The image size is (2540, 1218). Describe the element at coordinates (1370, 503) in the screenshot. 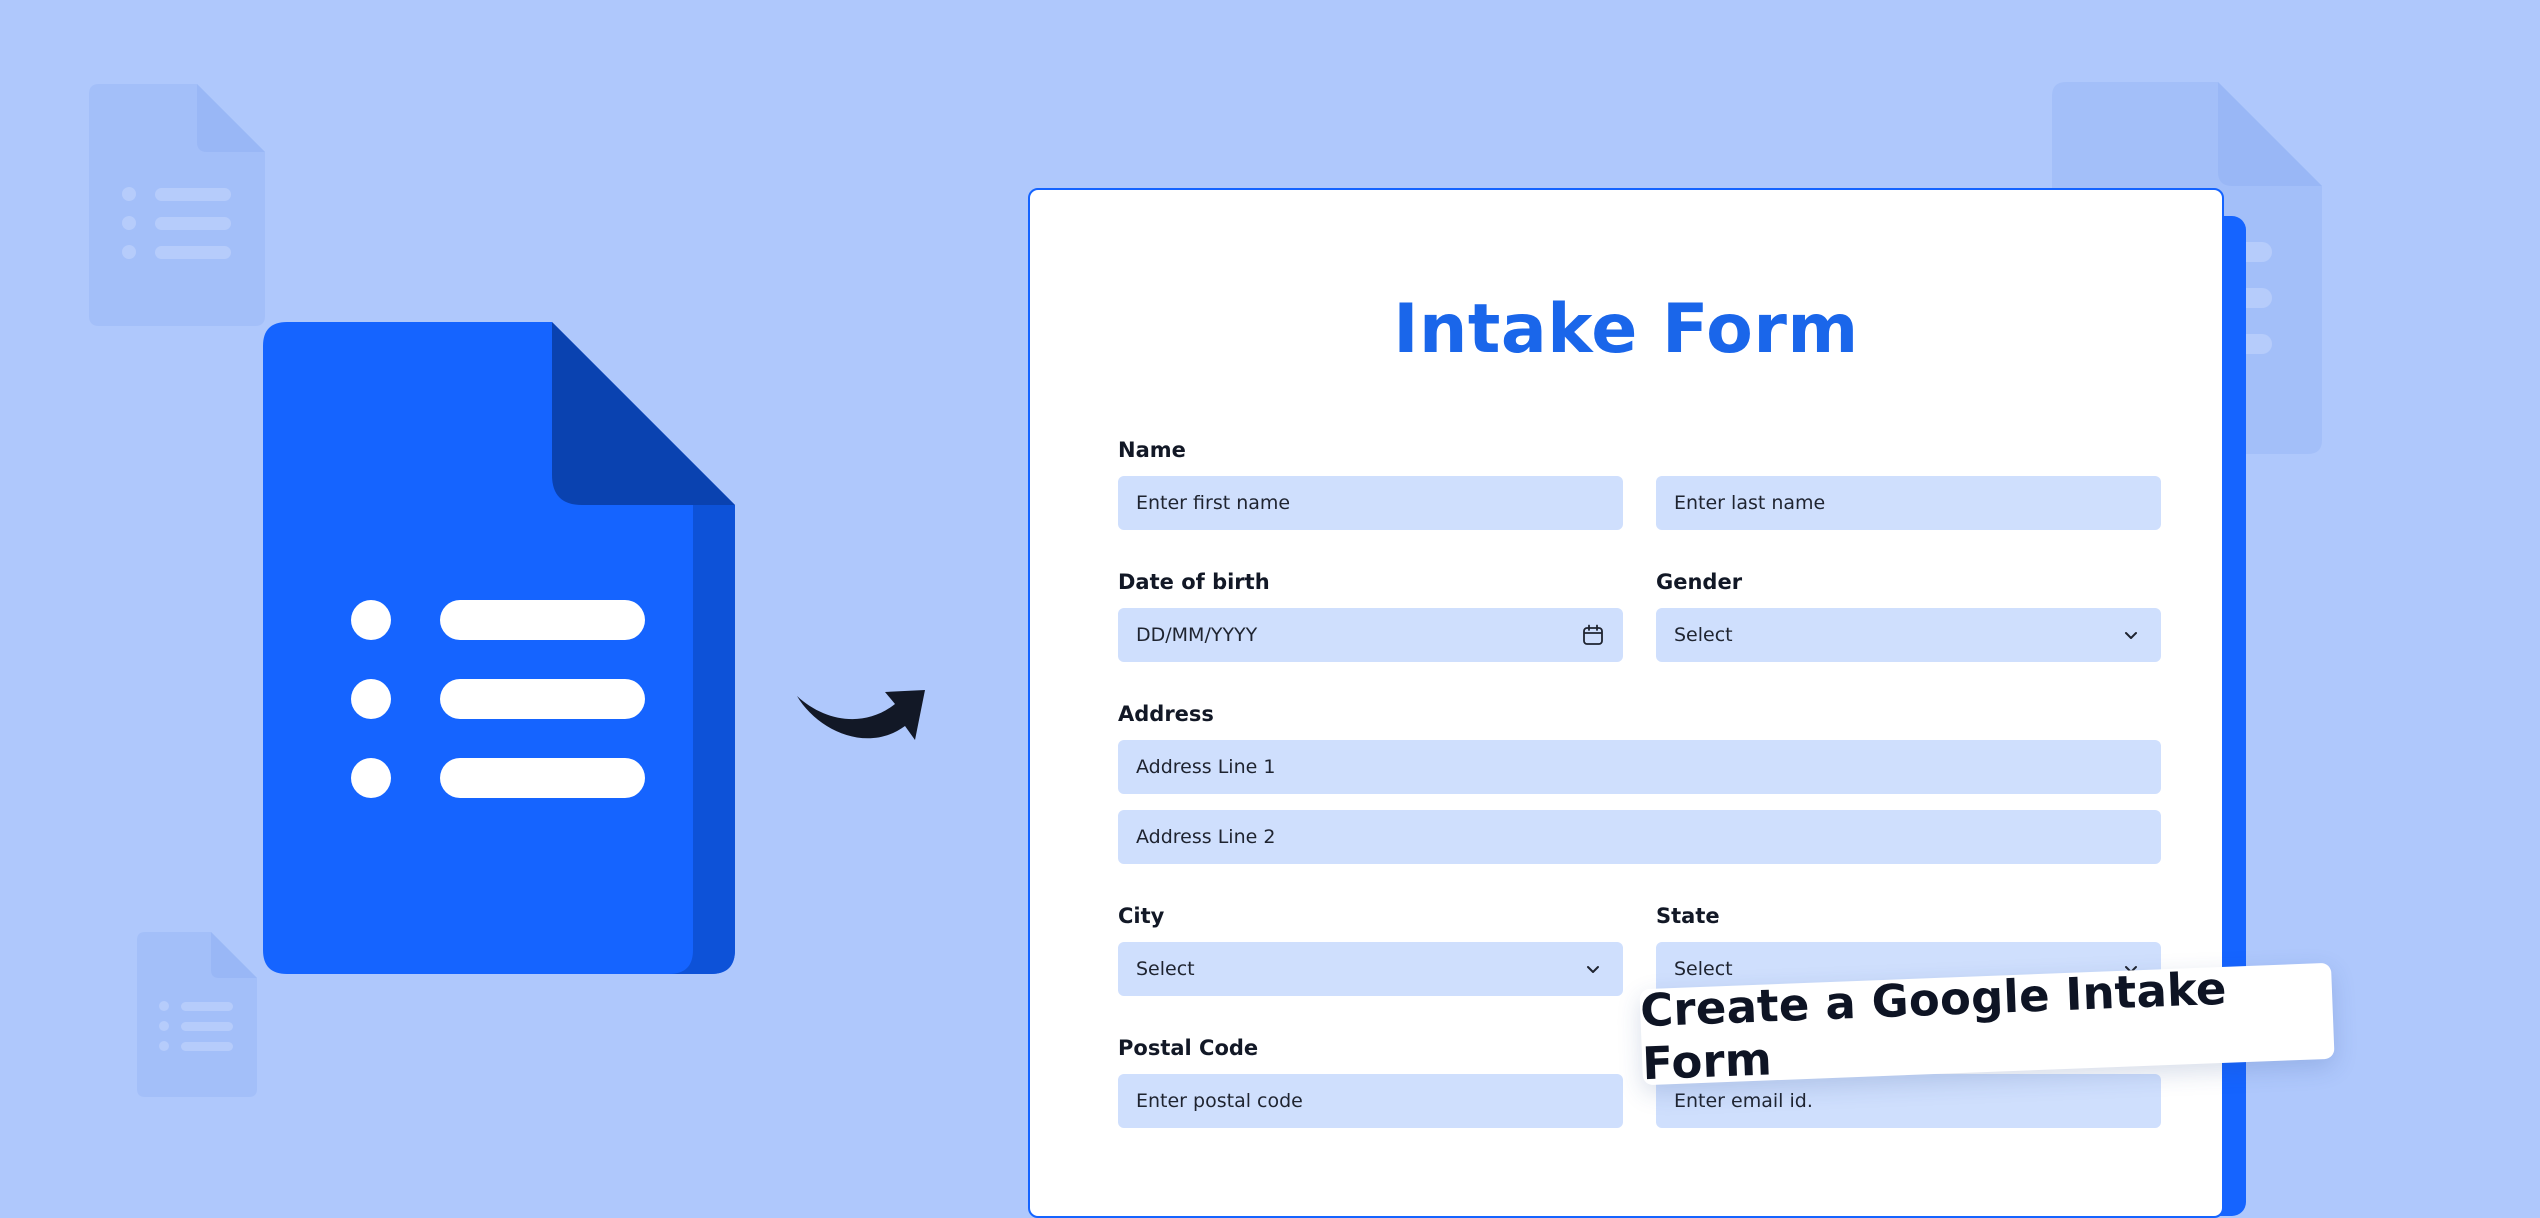

I see `first-name-input: Enter first name` at that location.